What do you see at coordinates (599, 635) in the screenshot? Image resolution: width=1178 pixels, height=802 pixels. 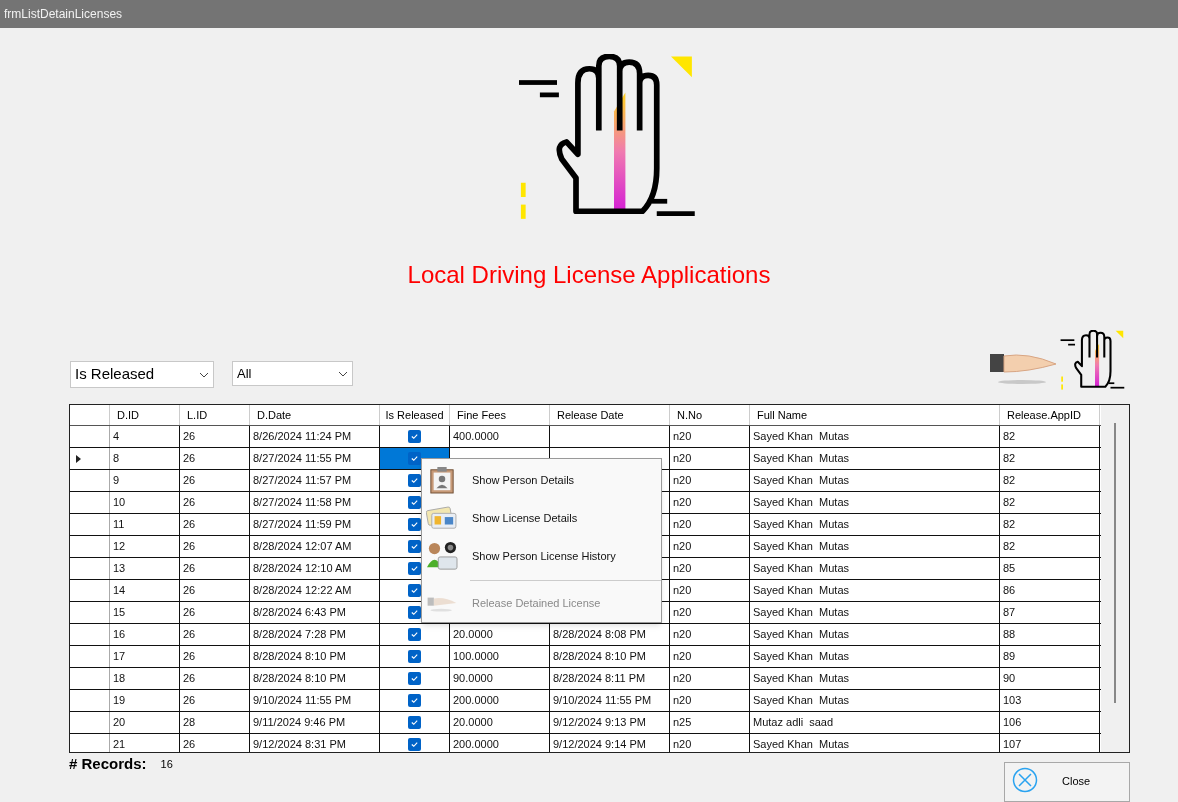 I see `table-cell-text: 8/28/2024 8:08 PM` at bounding box center [599, 635].